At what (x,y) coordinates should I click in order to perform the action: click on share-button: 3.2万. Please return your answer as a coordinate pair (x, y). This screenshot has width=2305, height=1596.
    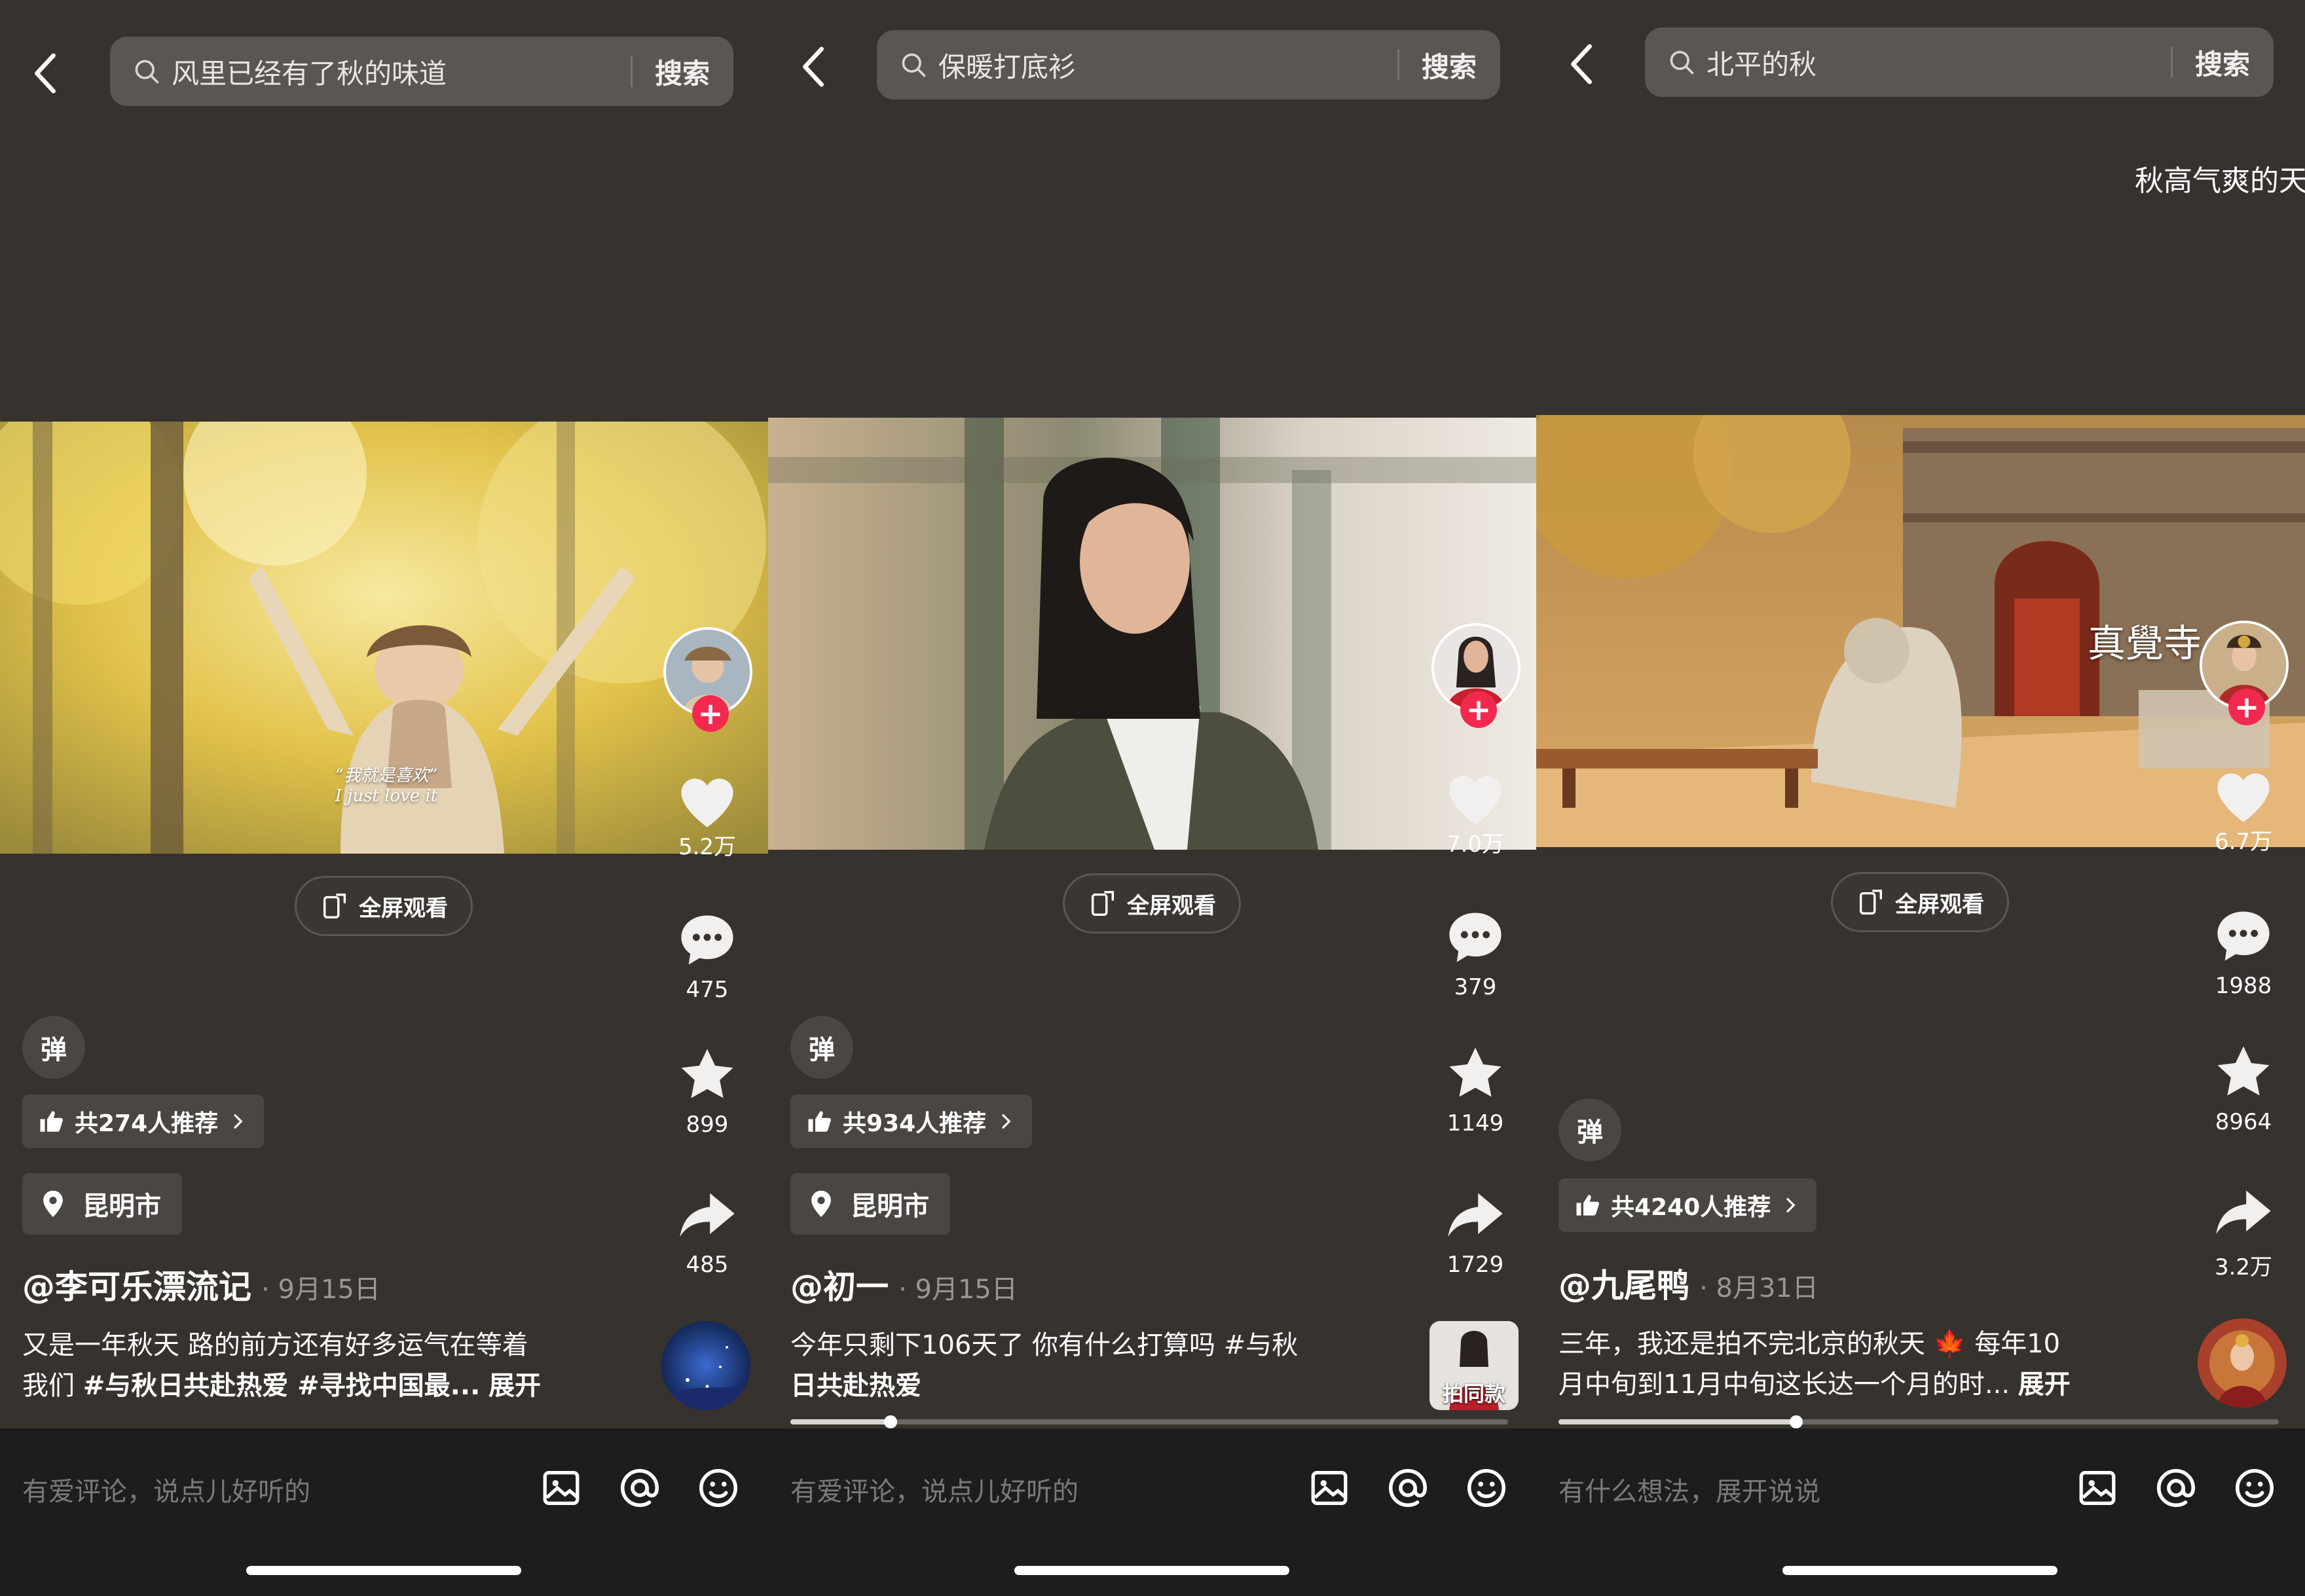
    Looking at the image, I should click on (2243, 1230).